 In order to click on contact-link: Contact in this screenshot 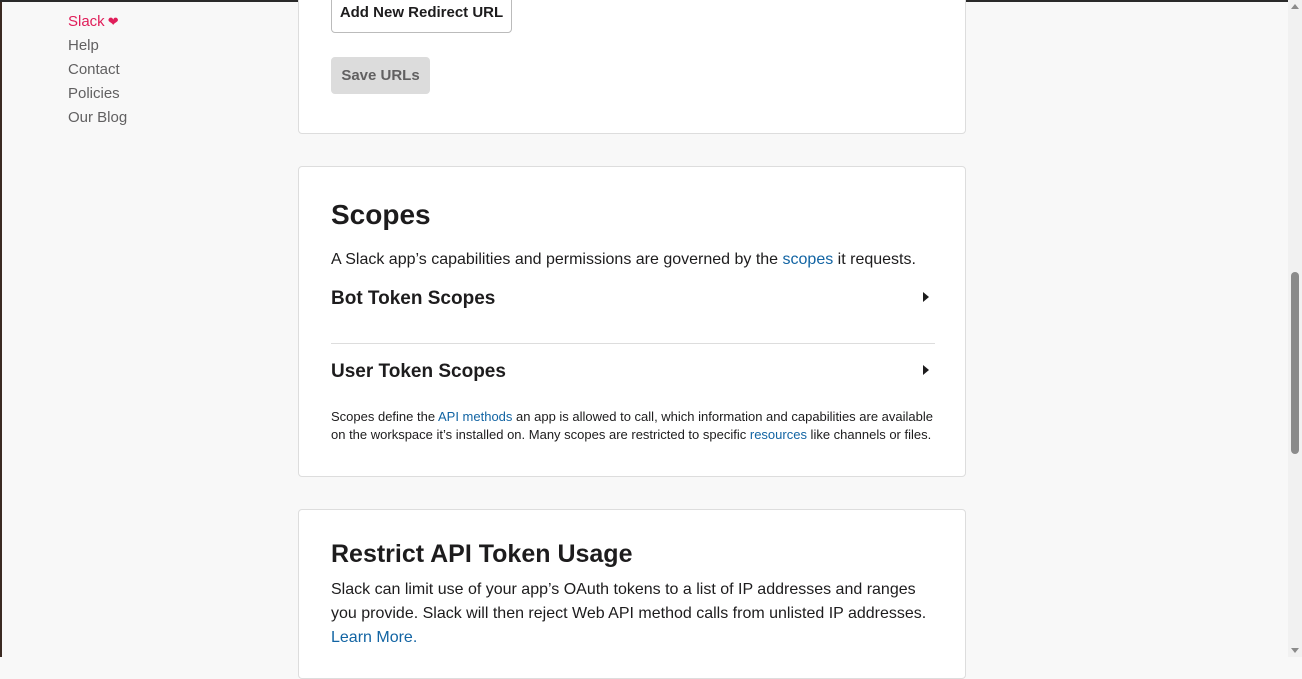, I will do `click(97, 70)`.